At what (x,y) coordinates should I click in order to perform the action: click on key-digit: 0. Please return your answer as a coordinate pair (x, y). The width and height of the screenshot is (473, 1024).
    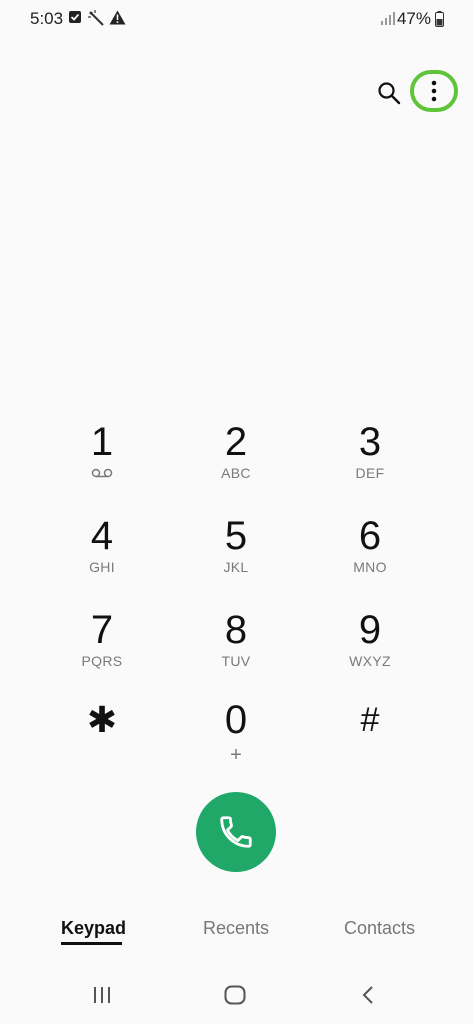
    Looking at the image, I should click on (236, 720).